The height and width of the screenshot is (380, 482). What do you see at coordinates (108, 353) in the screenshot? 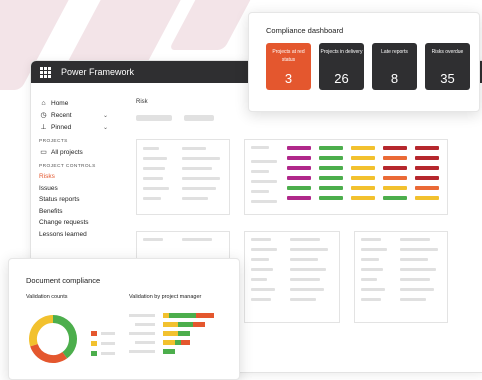
I see `legend-label` at bounding box center [108, 353].